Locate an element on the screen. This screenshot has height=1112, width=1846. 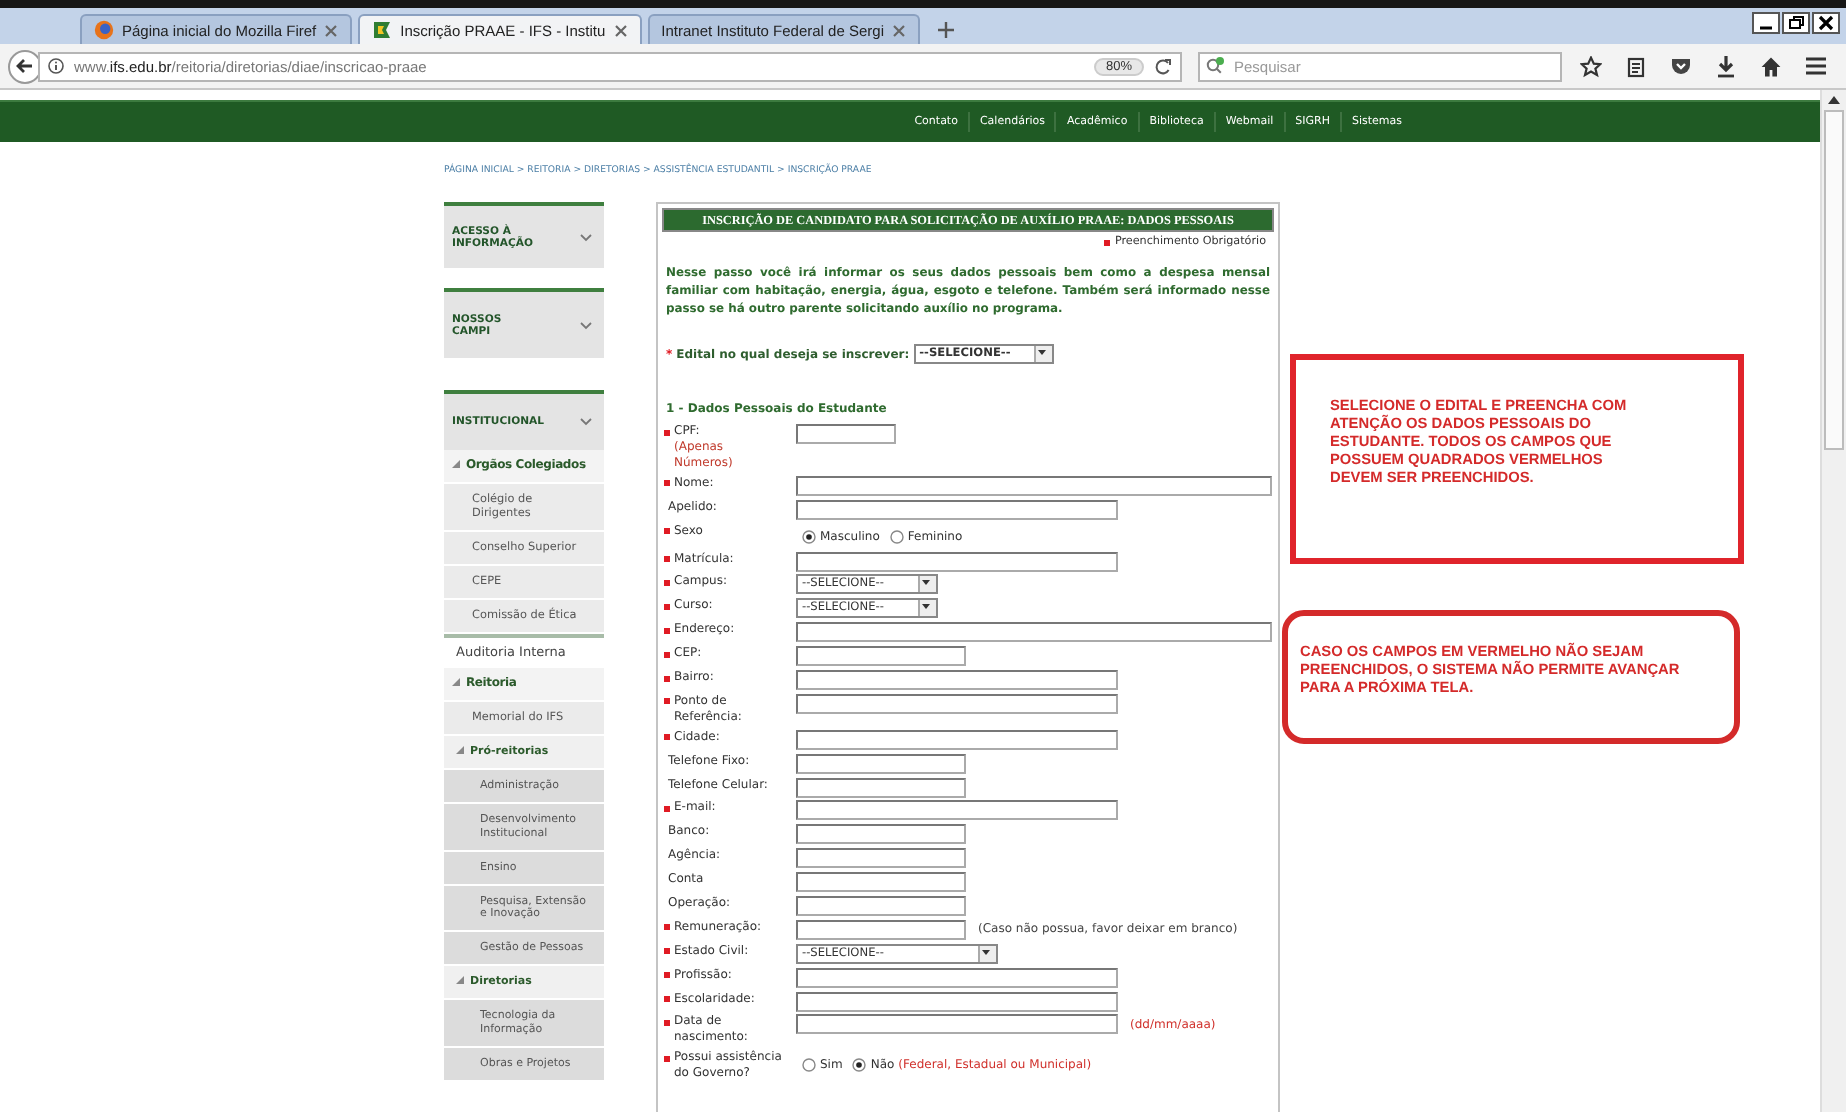
back-button is located at coordinates (25, 66).